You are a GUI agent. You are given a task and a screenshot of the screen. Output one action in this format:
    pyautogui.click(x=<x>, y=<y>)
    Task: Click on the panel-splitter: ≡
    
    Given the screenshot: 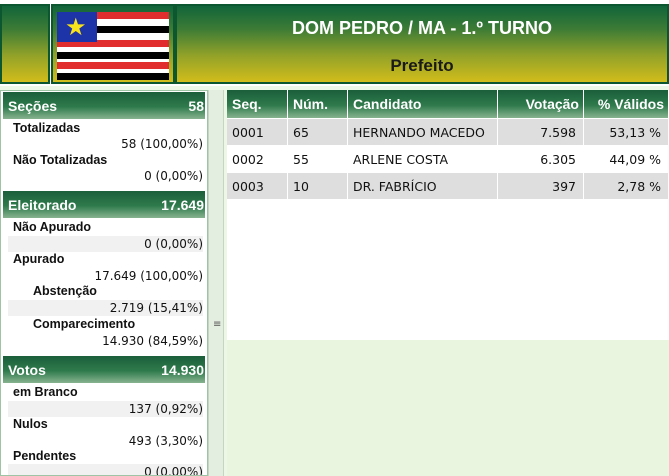 What is the action you would take?
    pyautogui.click(x=216, y=283)
    